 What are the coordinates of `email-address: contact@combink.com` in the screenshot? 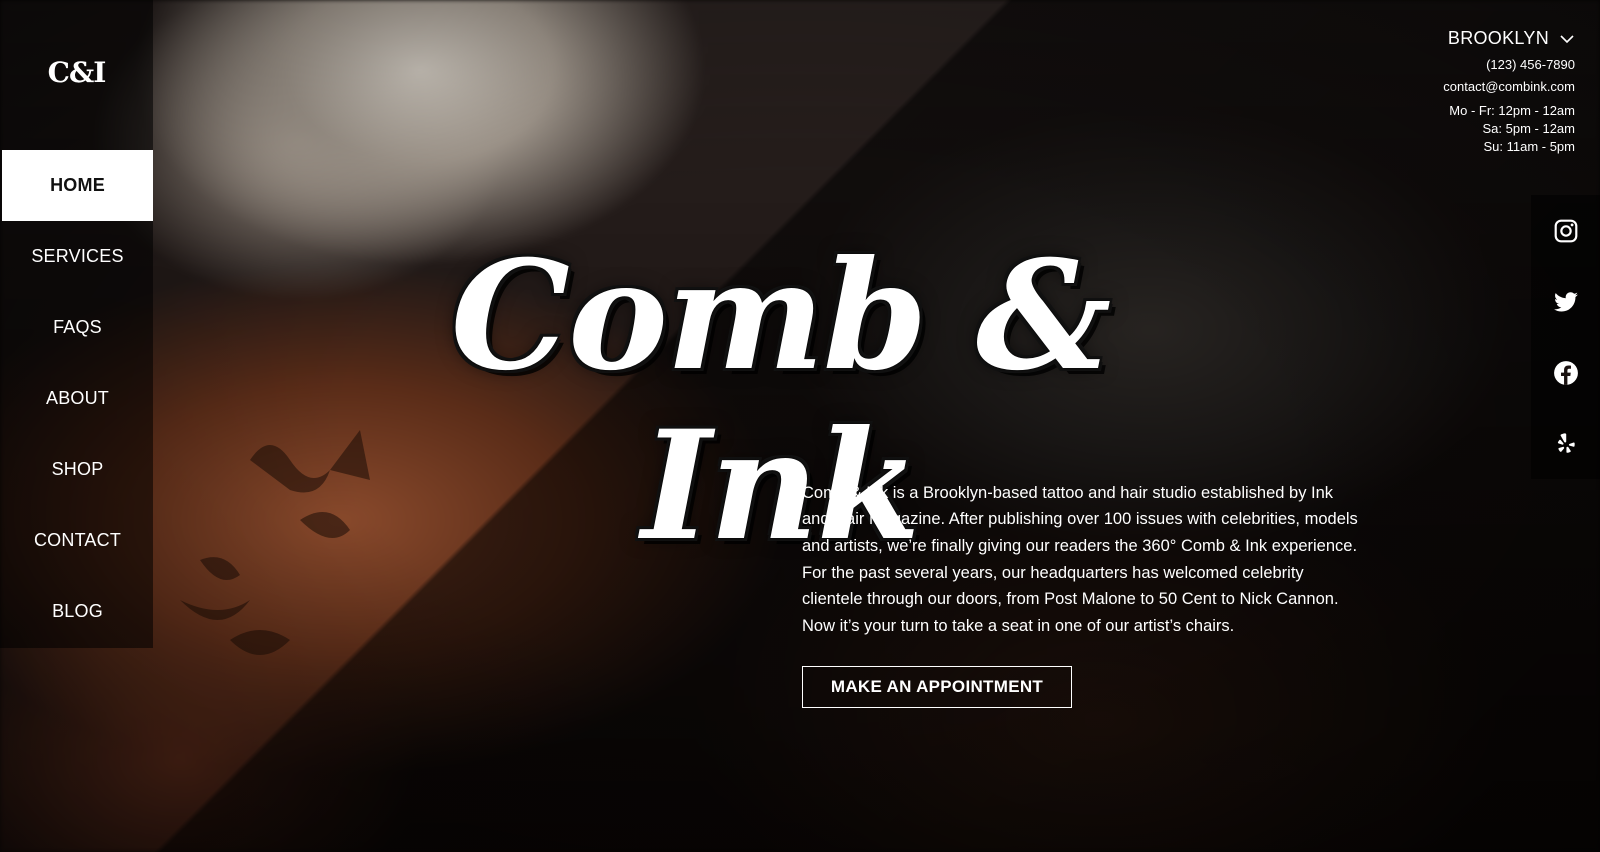 It's located at (1509, 86).